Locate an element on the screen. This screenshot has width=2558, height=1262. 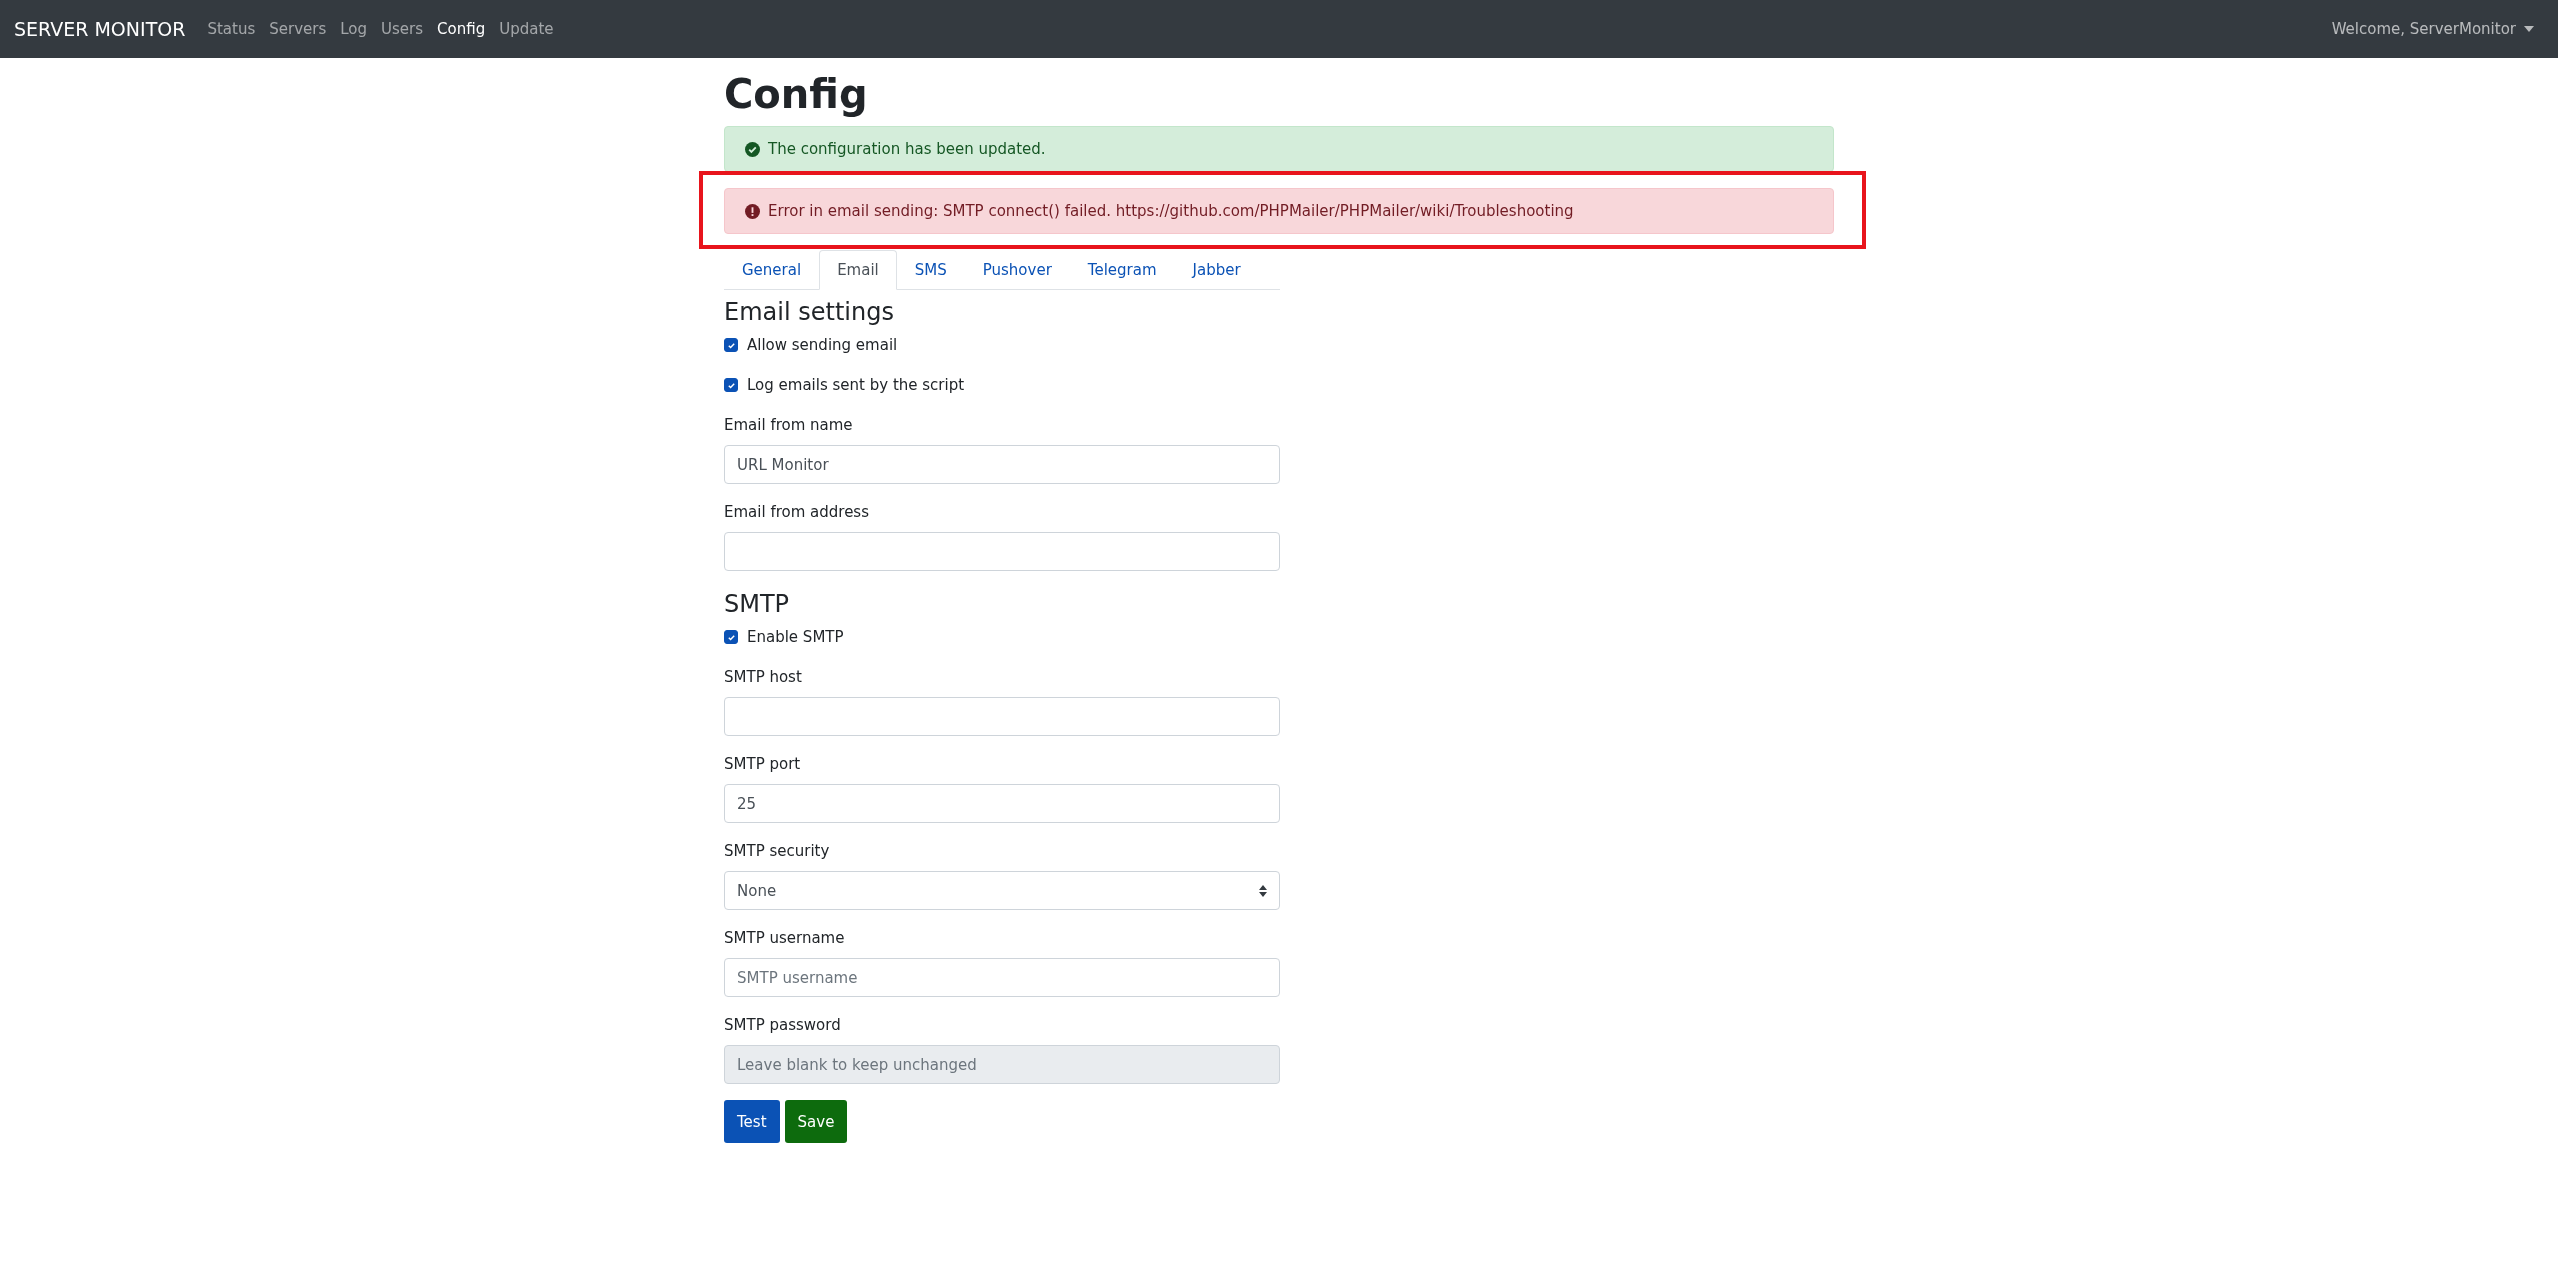
input-field: 25 is located at coordinates (1002, 803).